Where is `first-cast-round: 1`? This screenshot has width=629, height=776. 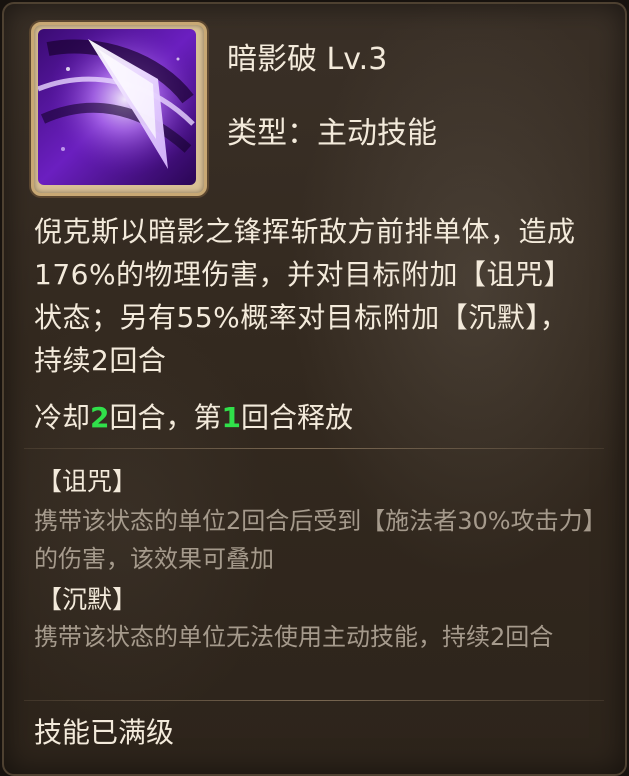 first-cast-round: 1 is located at coordinates (231, 417).